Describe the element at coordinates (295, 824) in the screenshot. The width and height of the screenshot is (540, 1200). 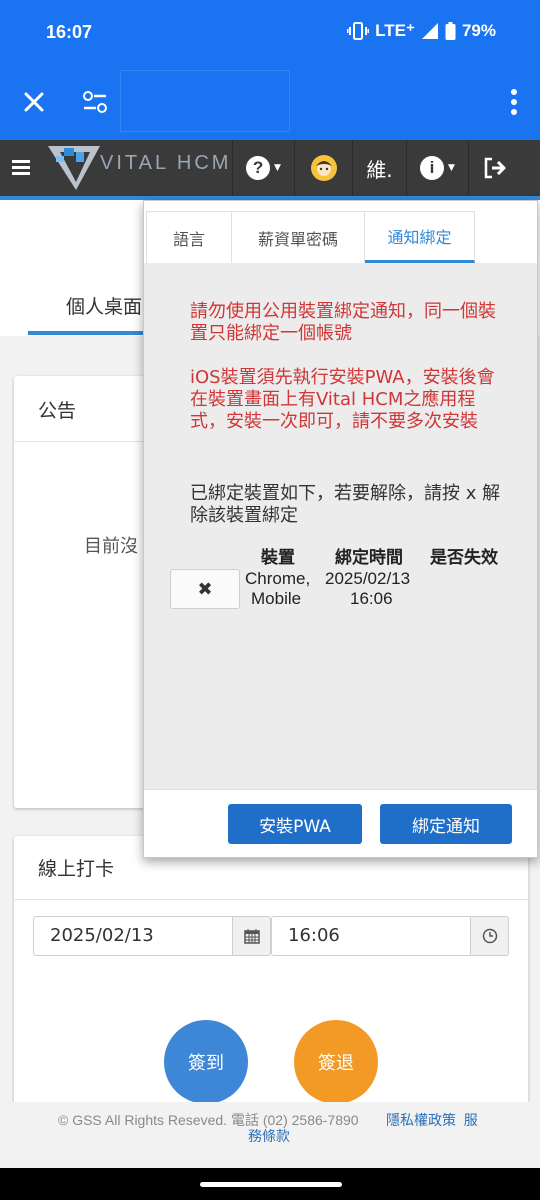
I see `install-pwa-button: 安裝PWA` at that location.